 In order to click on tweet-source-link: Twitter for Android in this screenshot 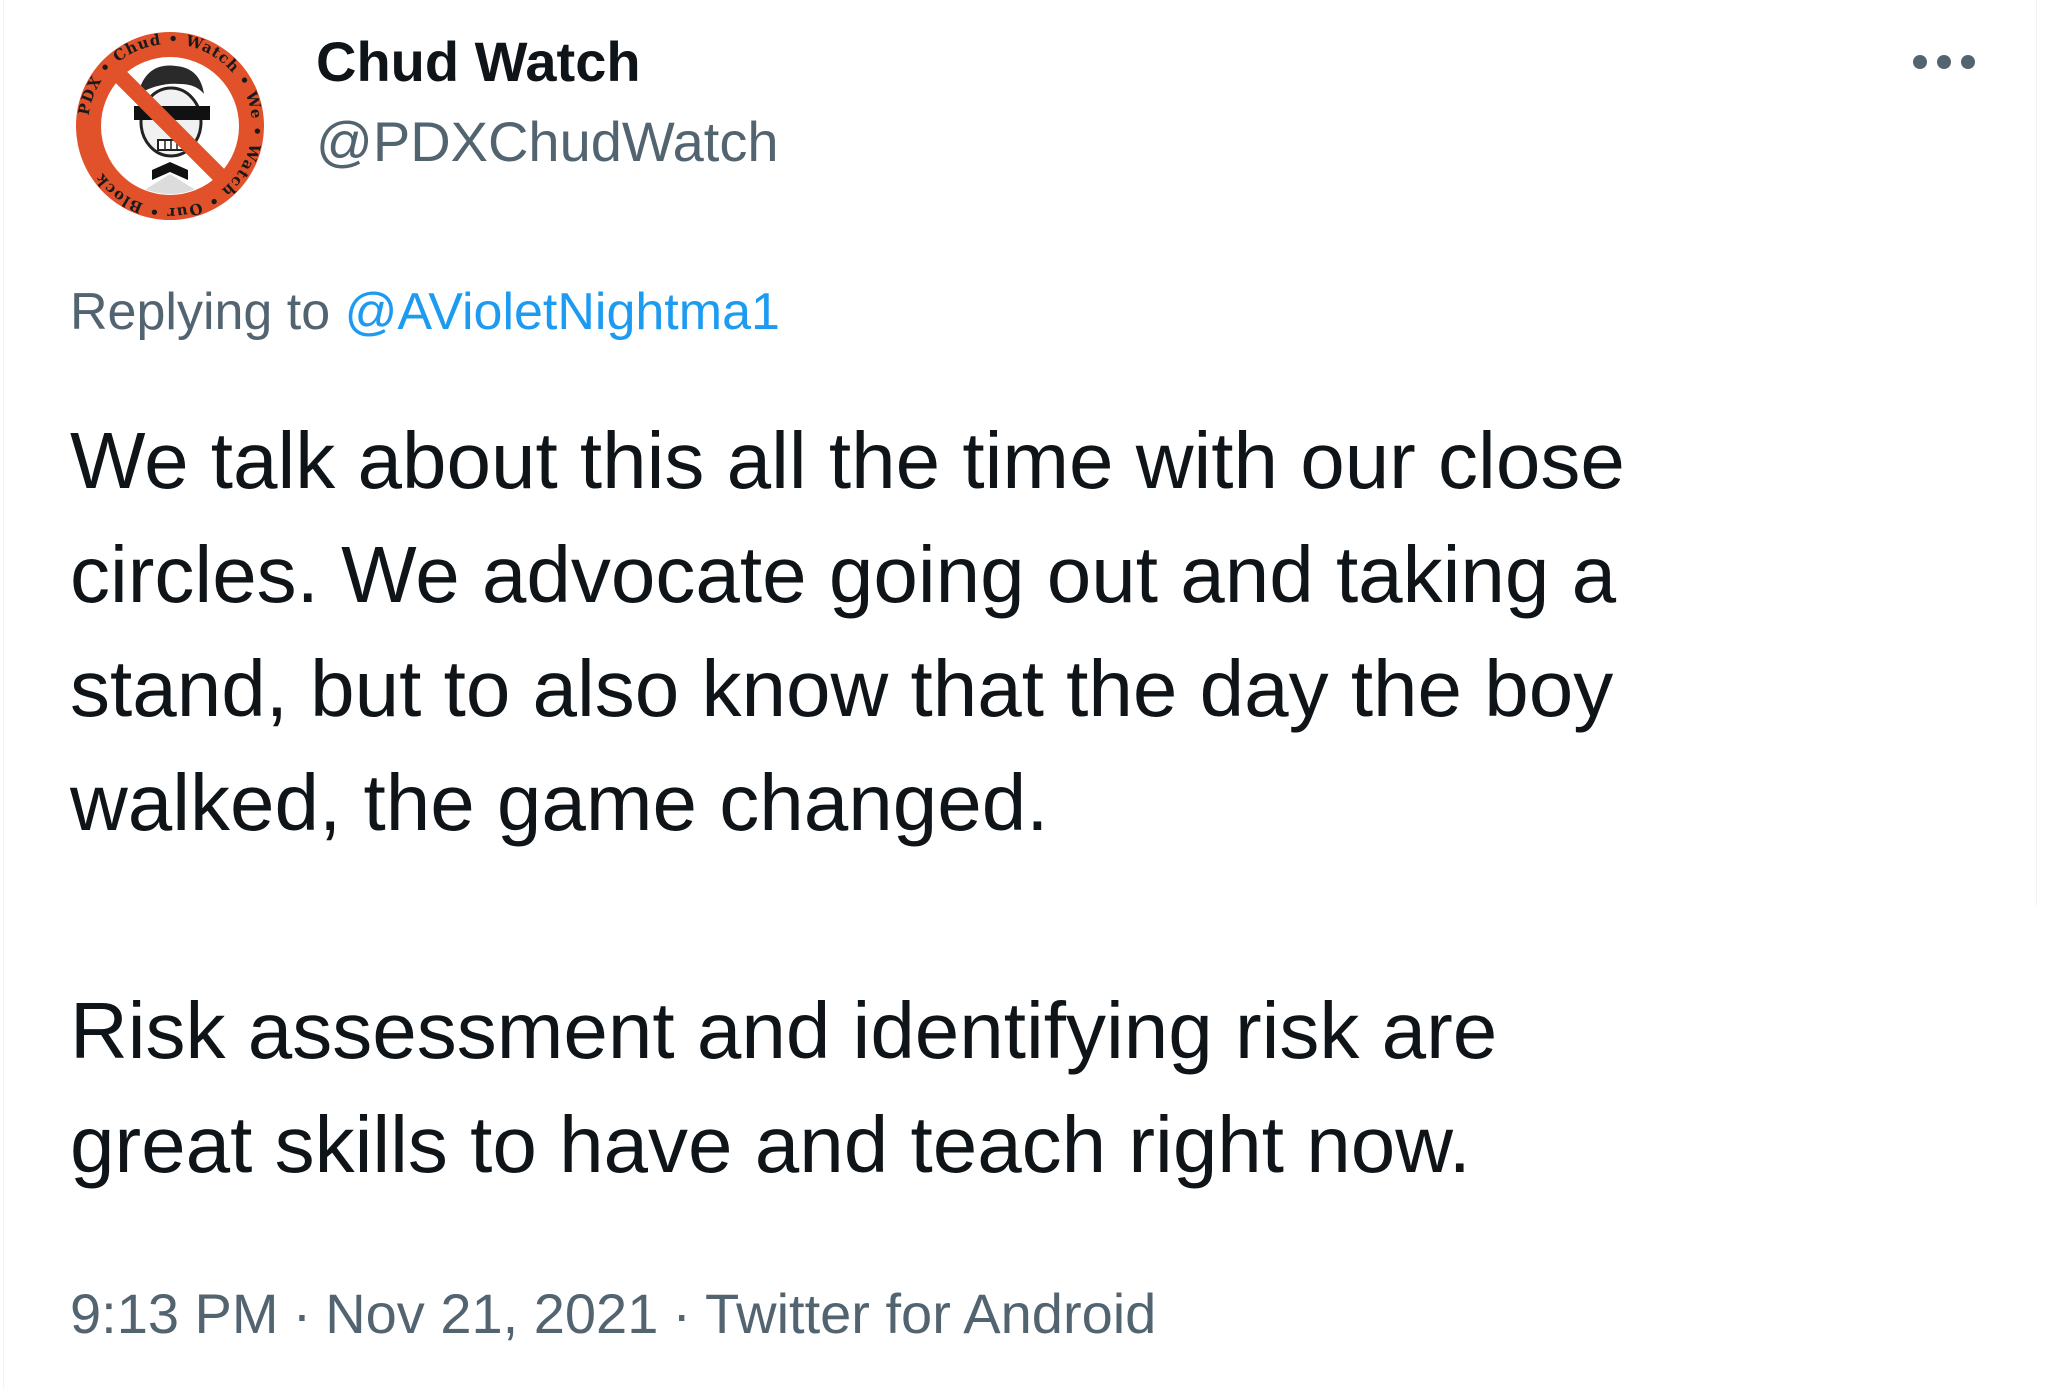, I will do `click(930, 1313)`.